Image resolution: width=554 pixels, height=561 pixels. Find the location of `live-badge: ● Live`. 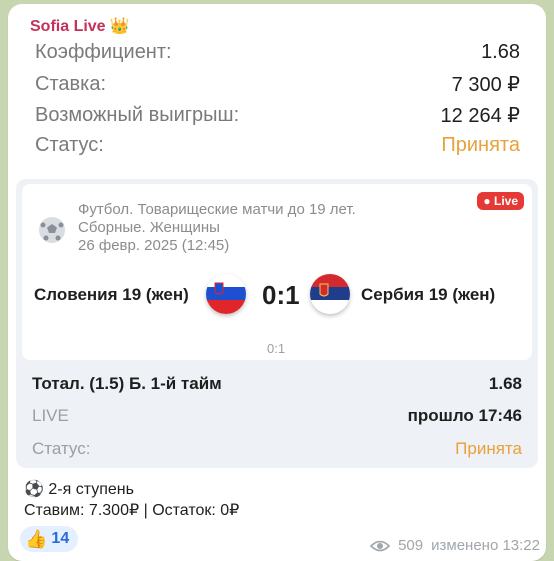

live-badge: ● Live is located at coordinates (500, 201).